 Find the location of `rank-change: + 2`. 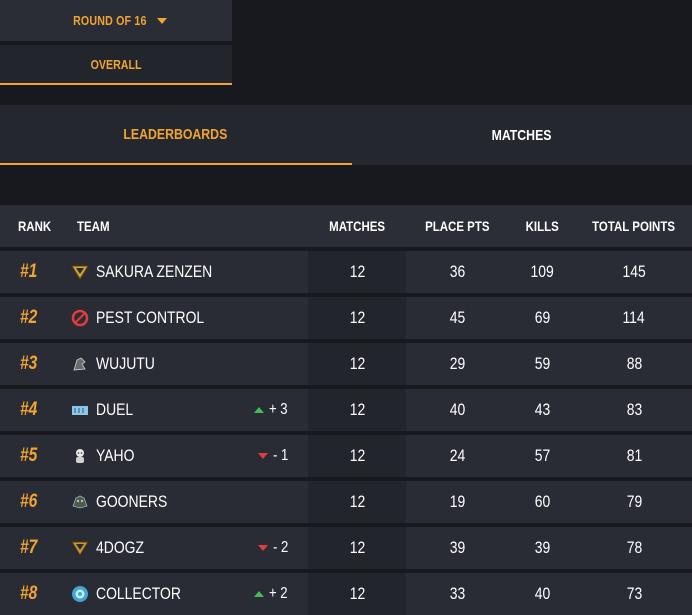

rank-change: + 2 is located at coordinates (273, 594).